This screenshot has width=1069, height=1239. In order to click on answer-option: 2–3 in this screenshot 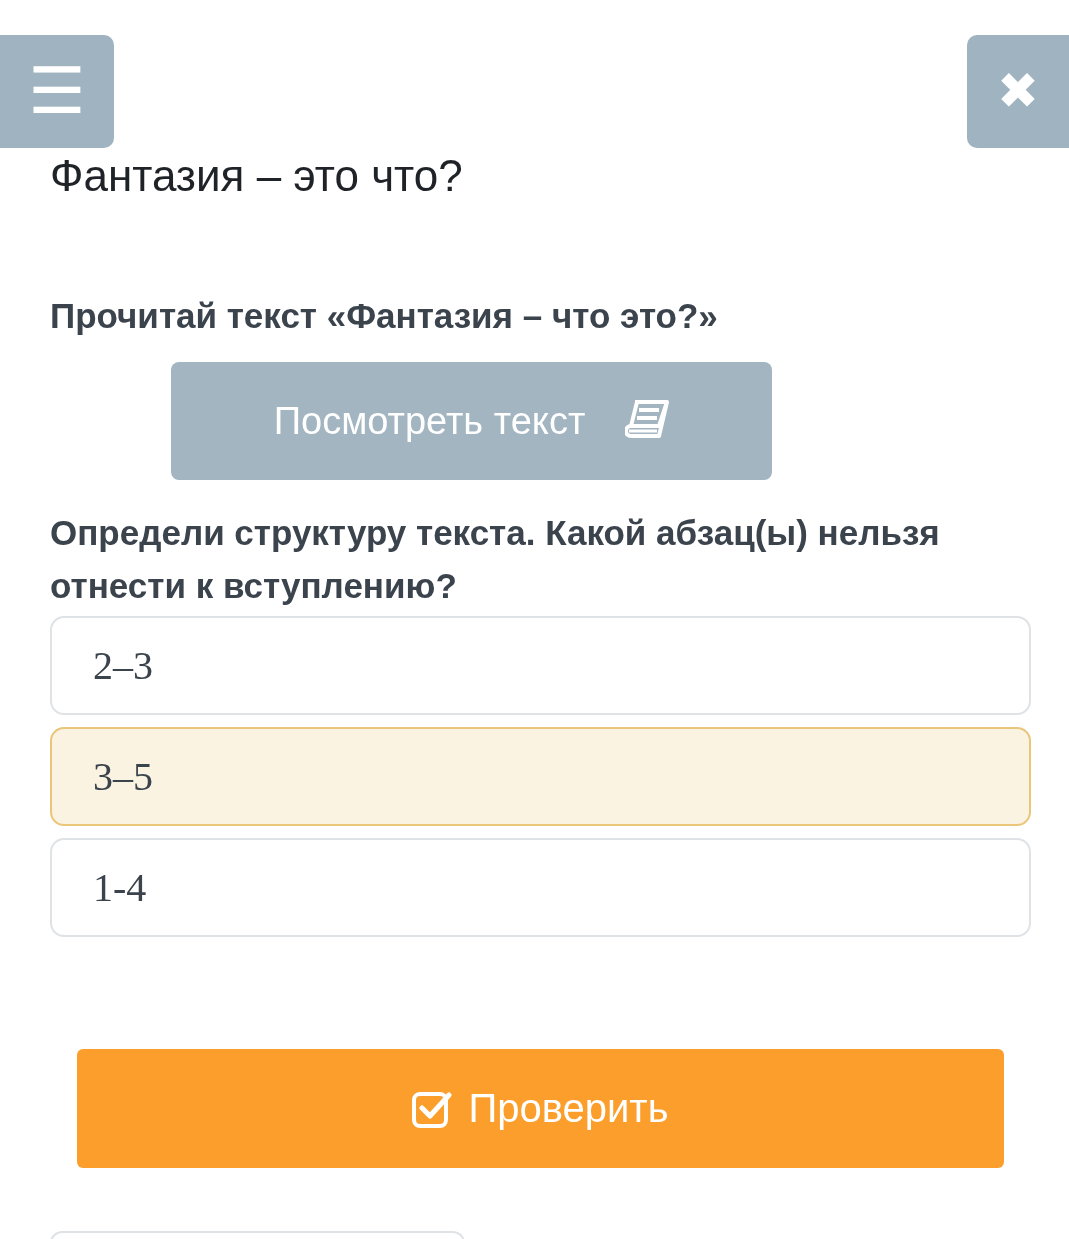, I will do `click(540, 665)`.